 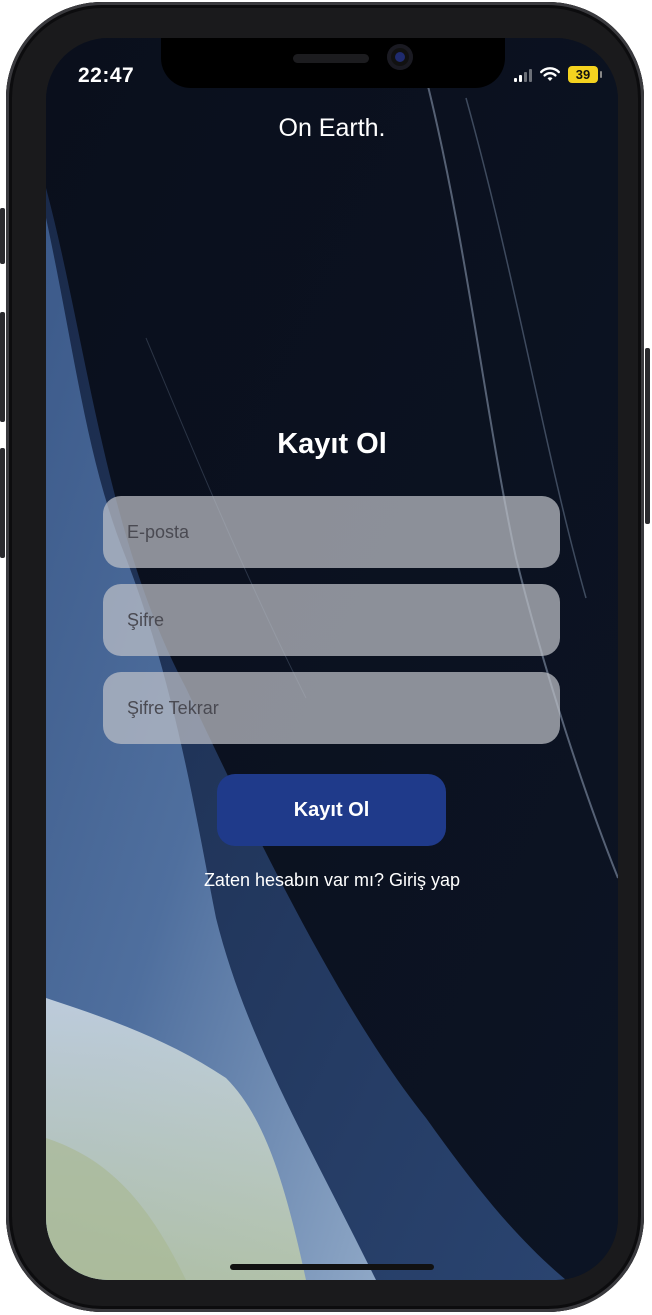 What do you see at coordinates (331, 708) in the screenshot?
I see `password-confirm-field` at bounding box center [331, 708].